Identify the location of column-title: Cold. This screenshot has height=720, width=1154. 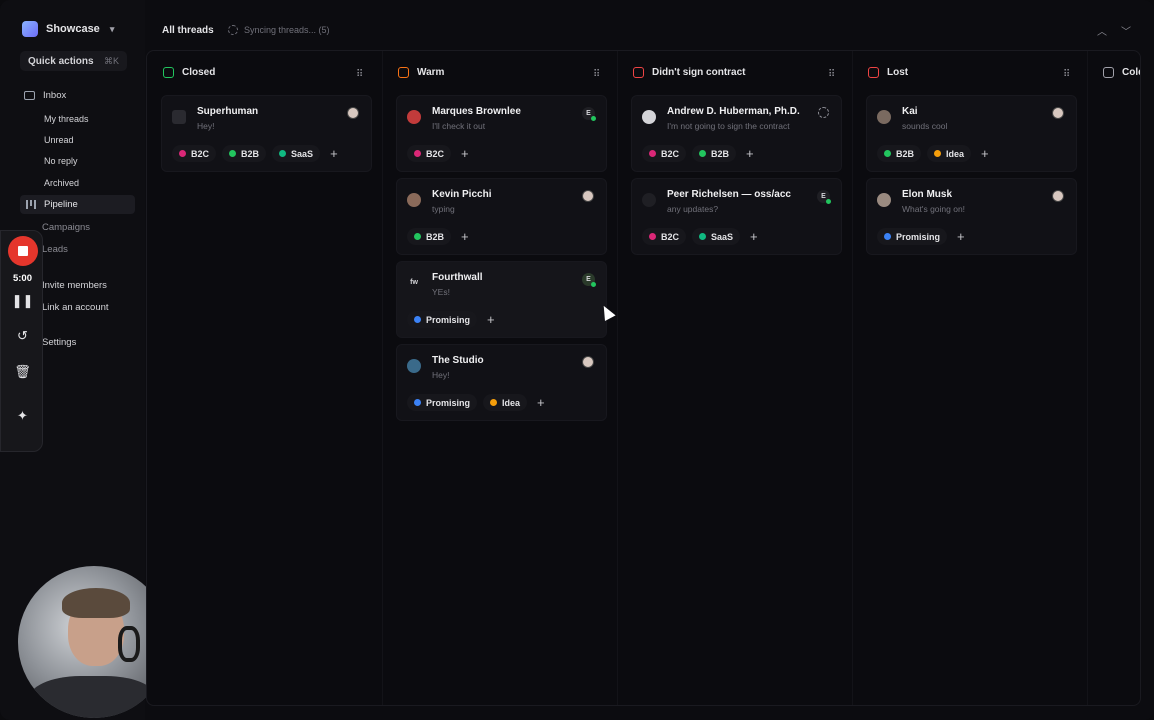
(1131, 72).